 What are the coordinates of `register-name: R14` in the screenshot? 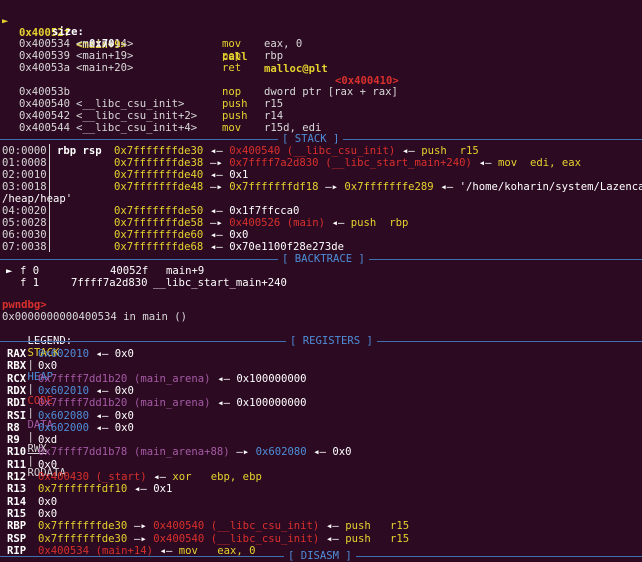 It's located at (17, 501).